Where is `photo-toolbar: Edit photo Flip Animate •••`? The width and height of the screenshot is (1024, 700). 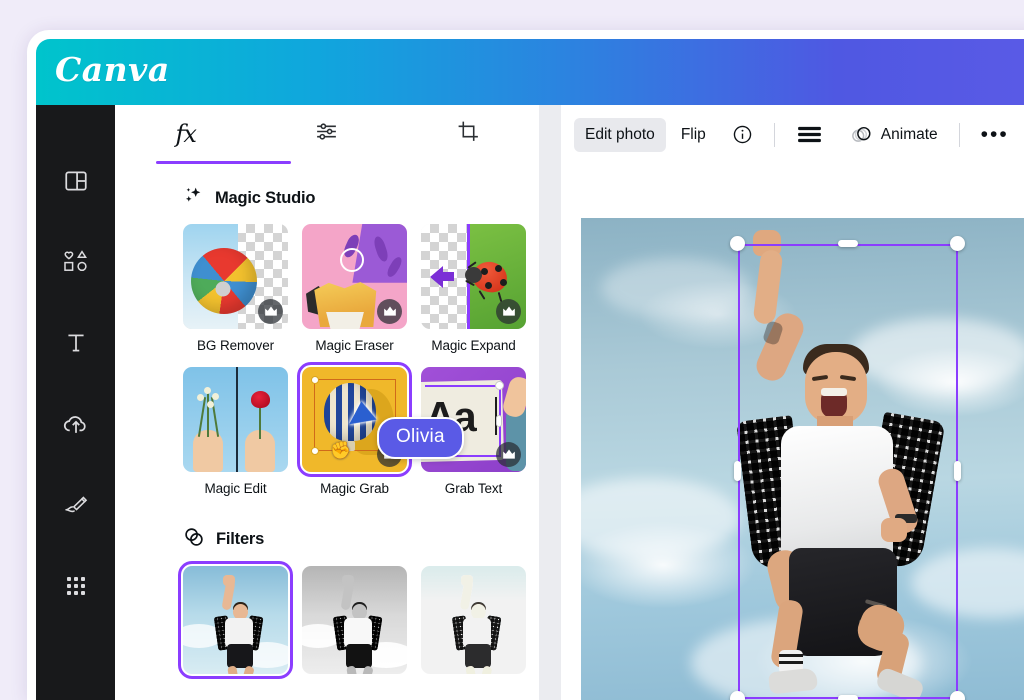 photo-toolbar: Edit photo Flip Animate ••• is located at coordinates (792, 134).